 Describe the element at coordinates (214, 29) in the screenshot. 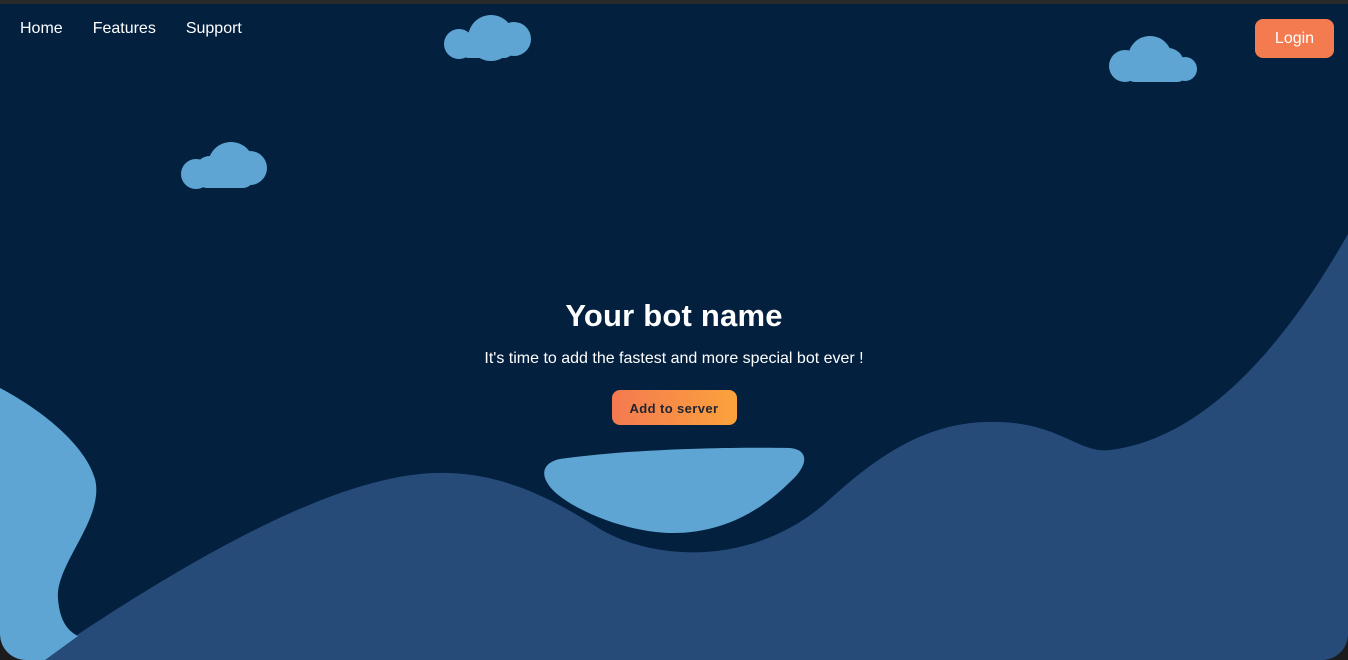

I see `nav-support-link: Support` at that location.